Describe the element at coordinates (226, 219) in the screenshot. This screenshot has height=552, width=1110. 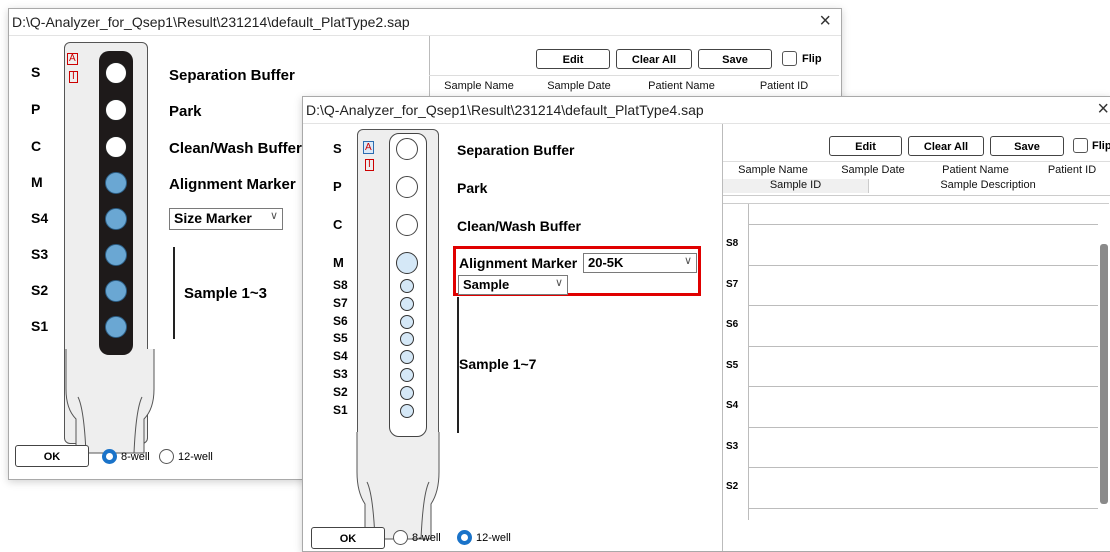
I see `size-marker-select: Size Marker ∨` at that location.